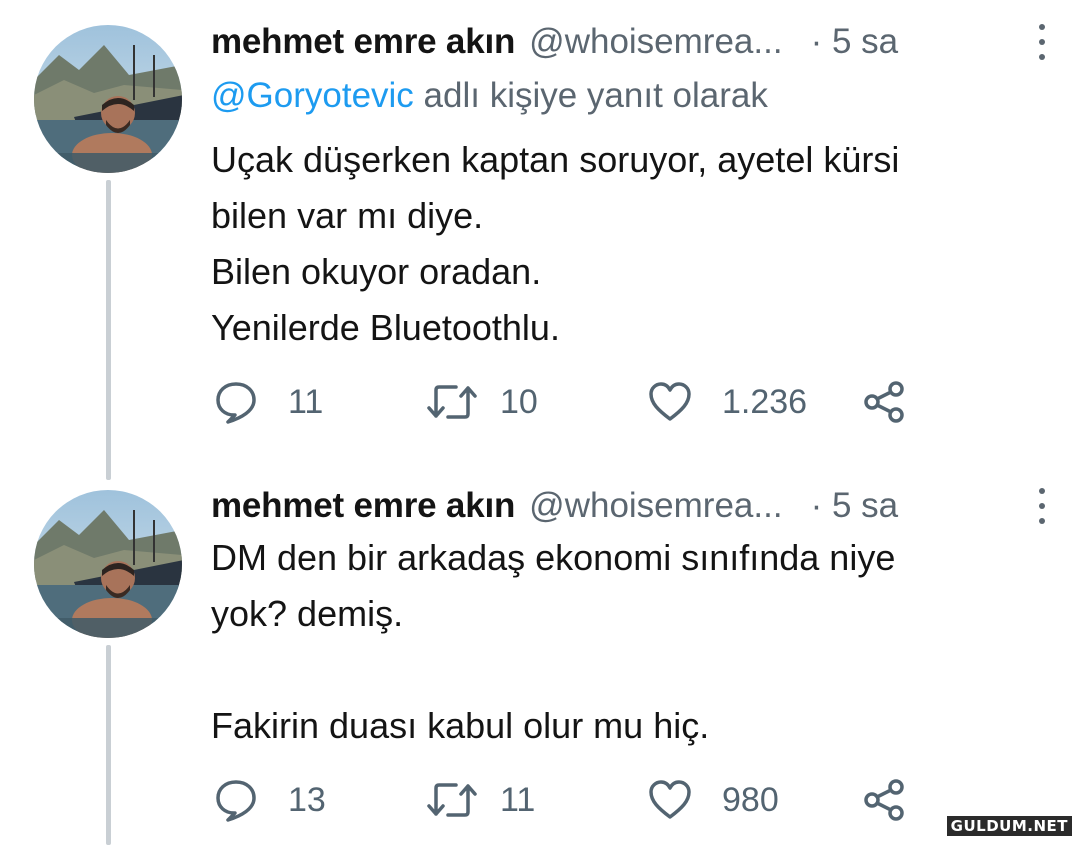  I want to click on retweet-count: 10, so click(519, 401).